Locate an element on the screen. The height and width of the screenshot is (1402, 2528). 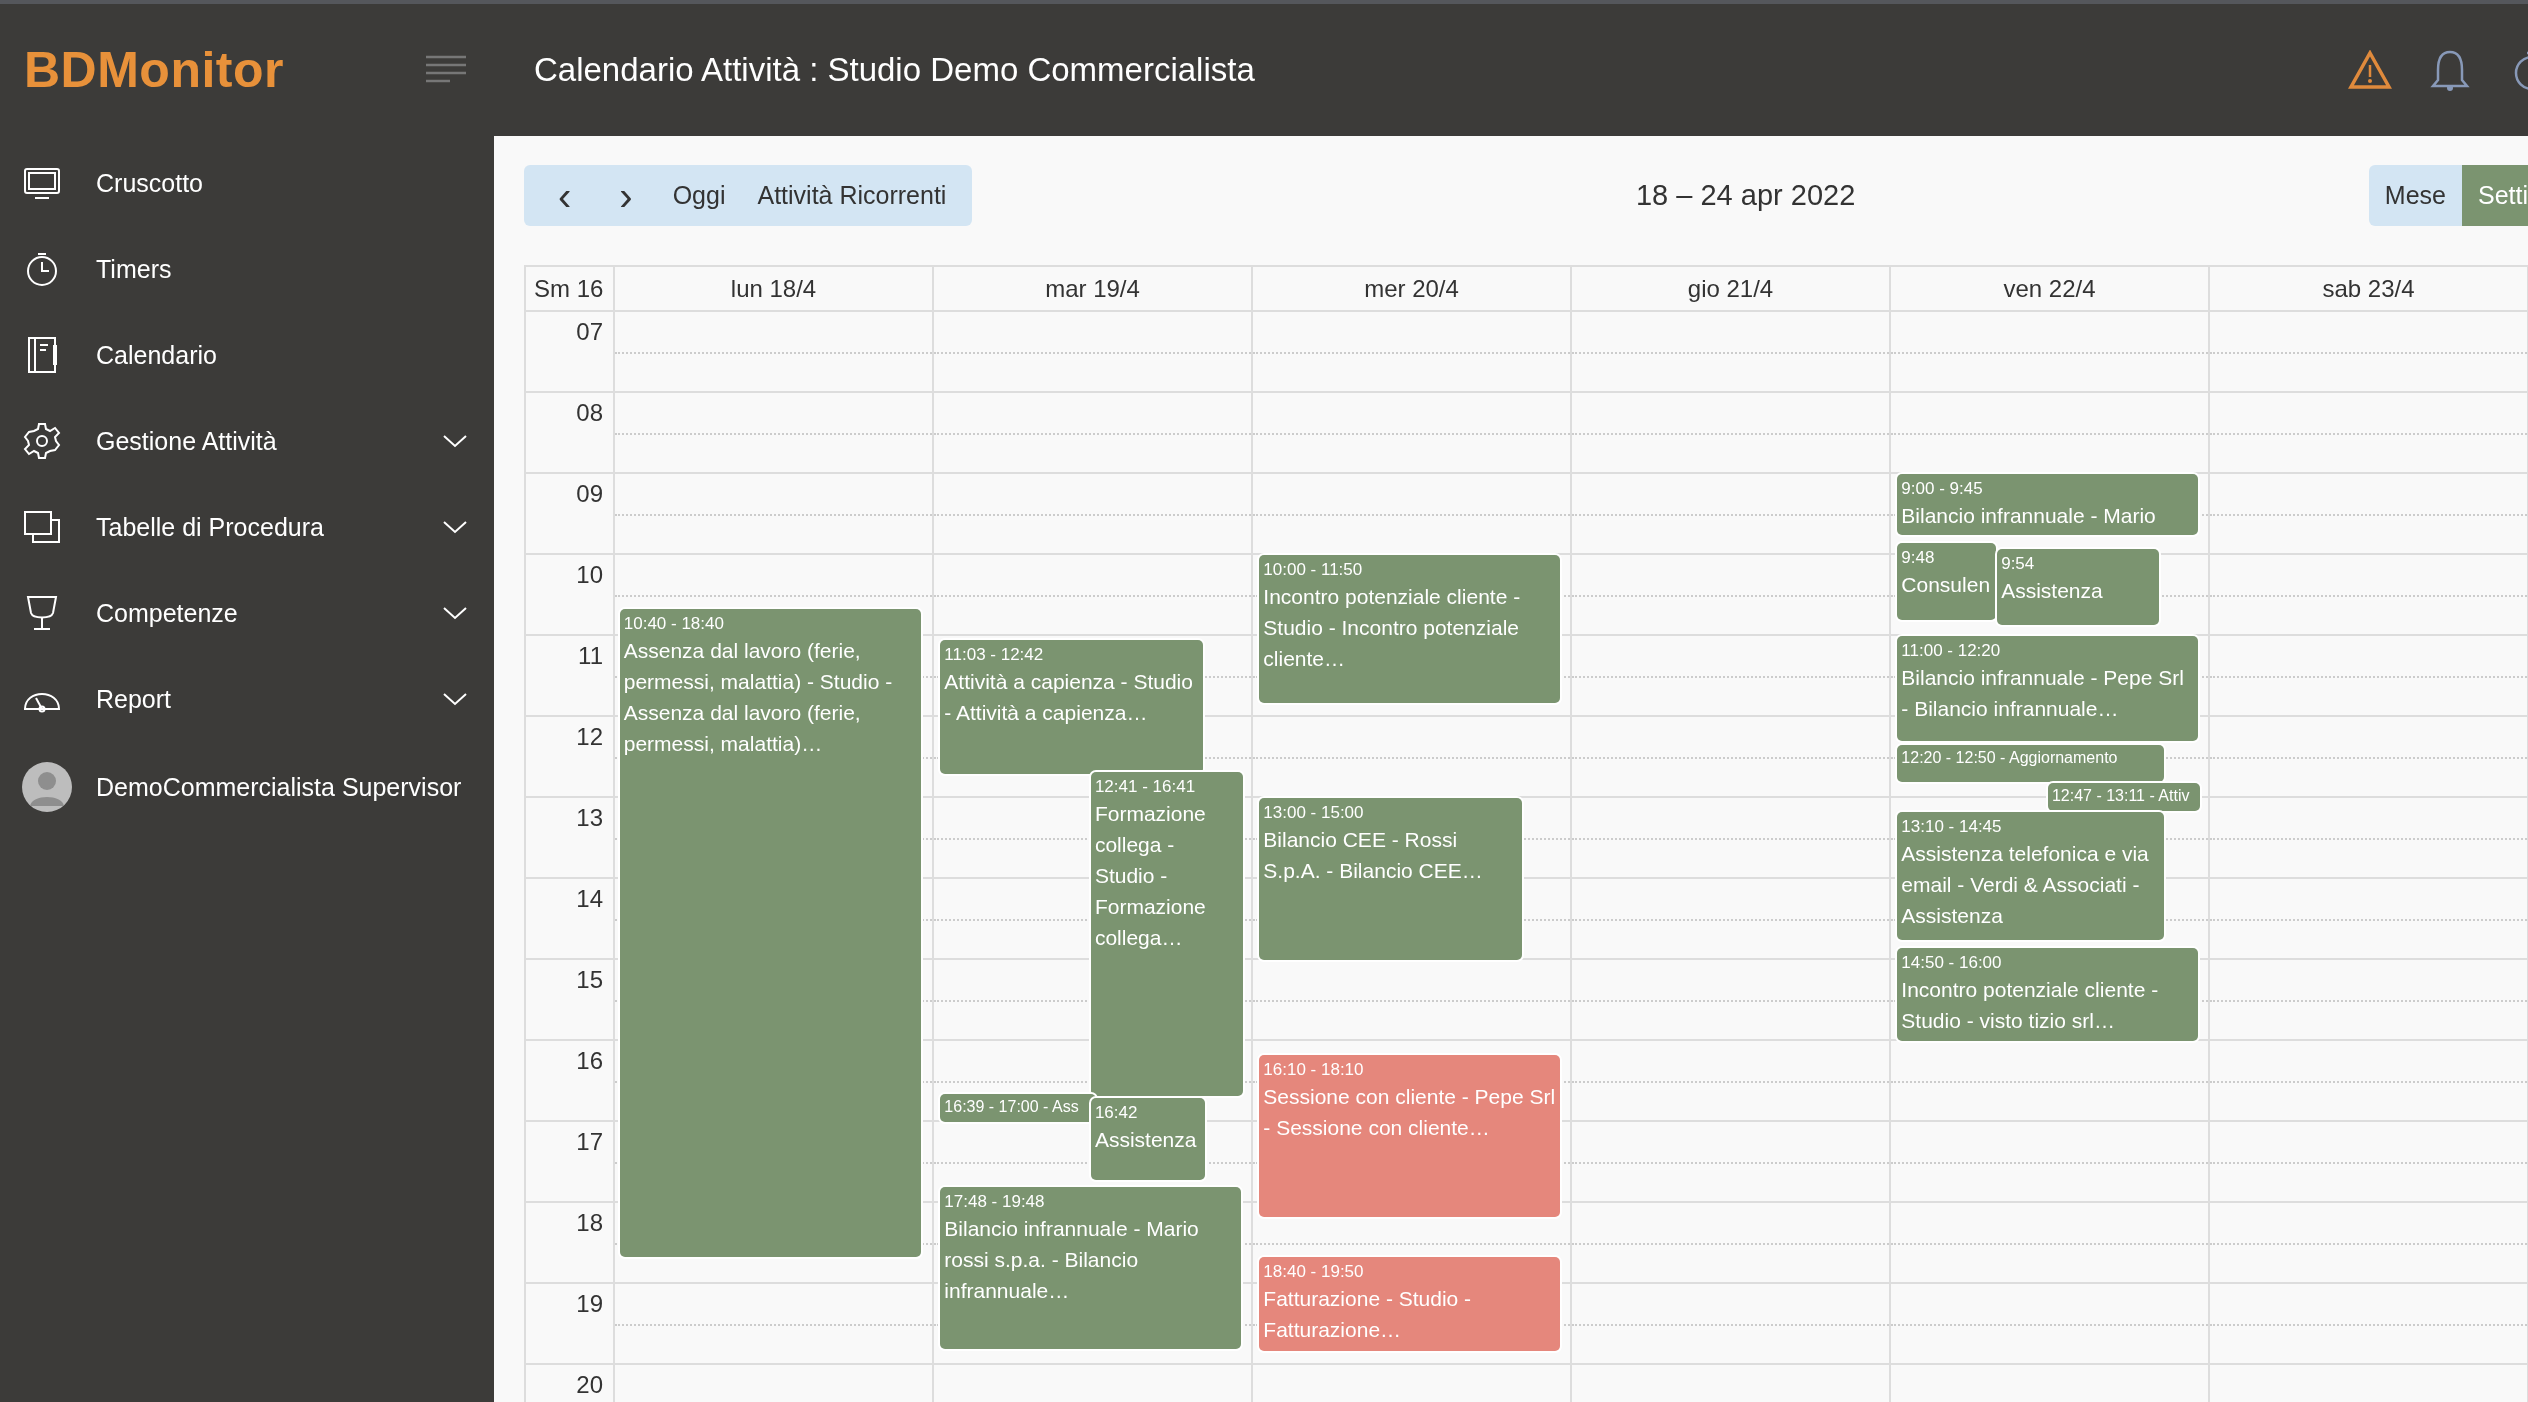
event-time: 13:10 - 14:45 is located at coordinates (1951, 826).